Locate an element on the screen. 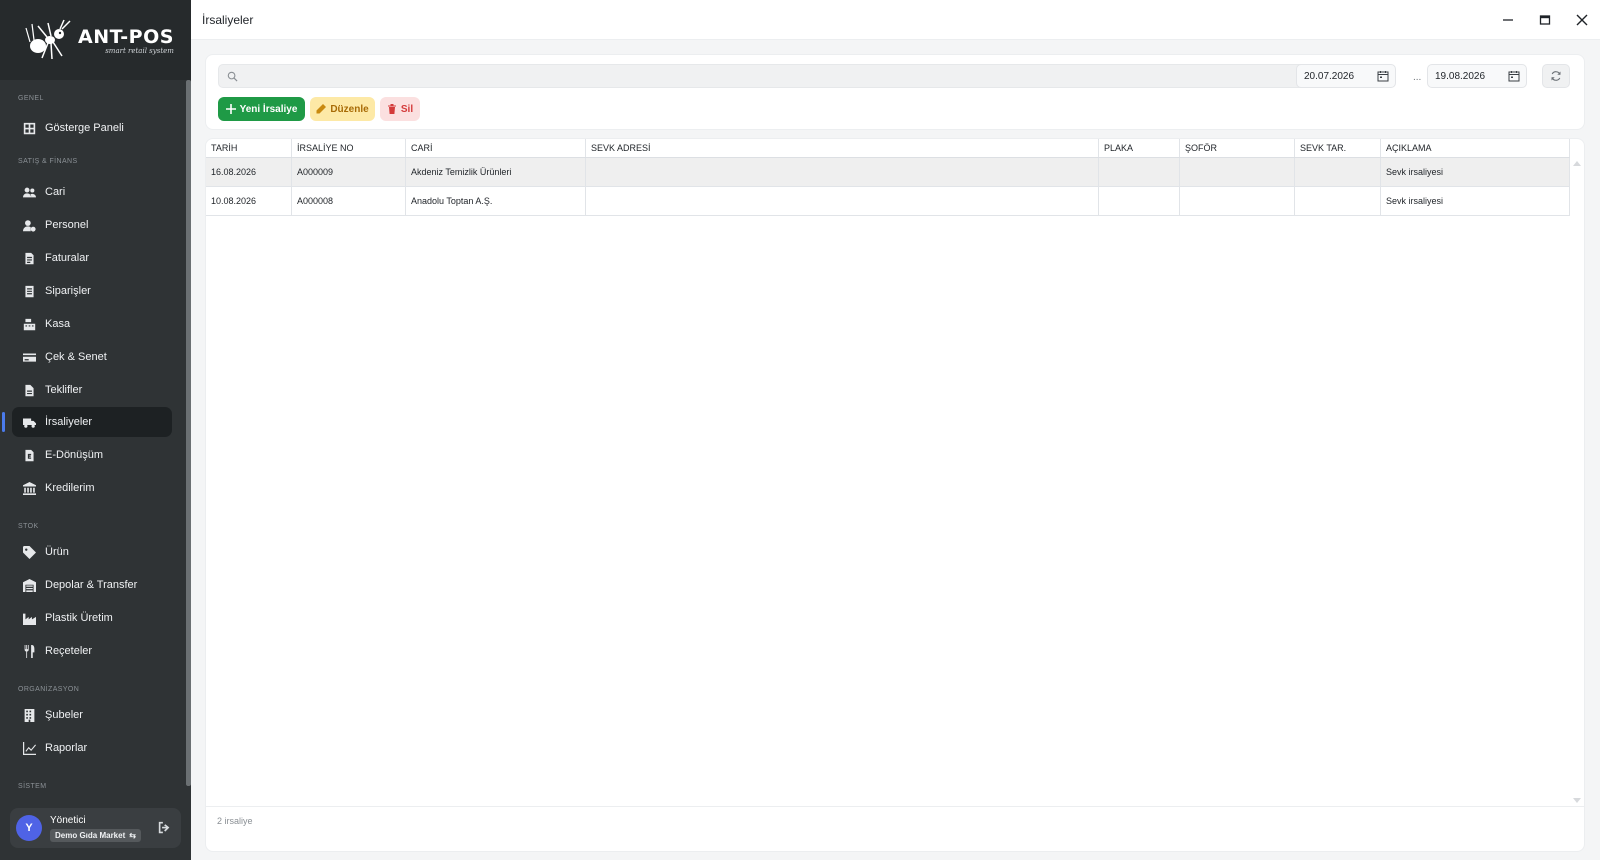 The width and height of the screenshot is (1600, 860). tag-icon is located at coordinates (29, 552).